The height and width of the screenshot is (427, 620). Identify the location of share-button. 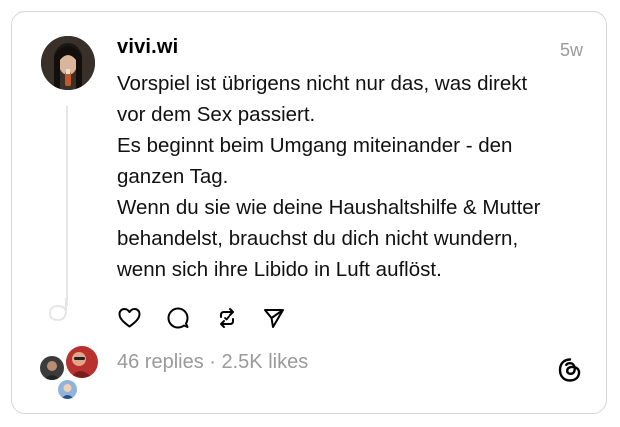
(274, 318).